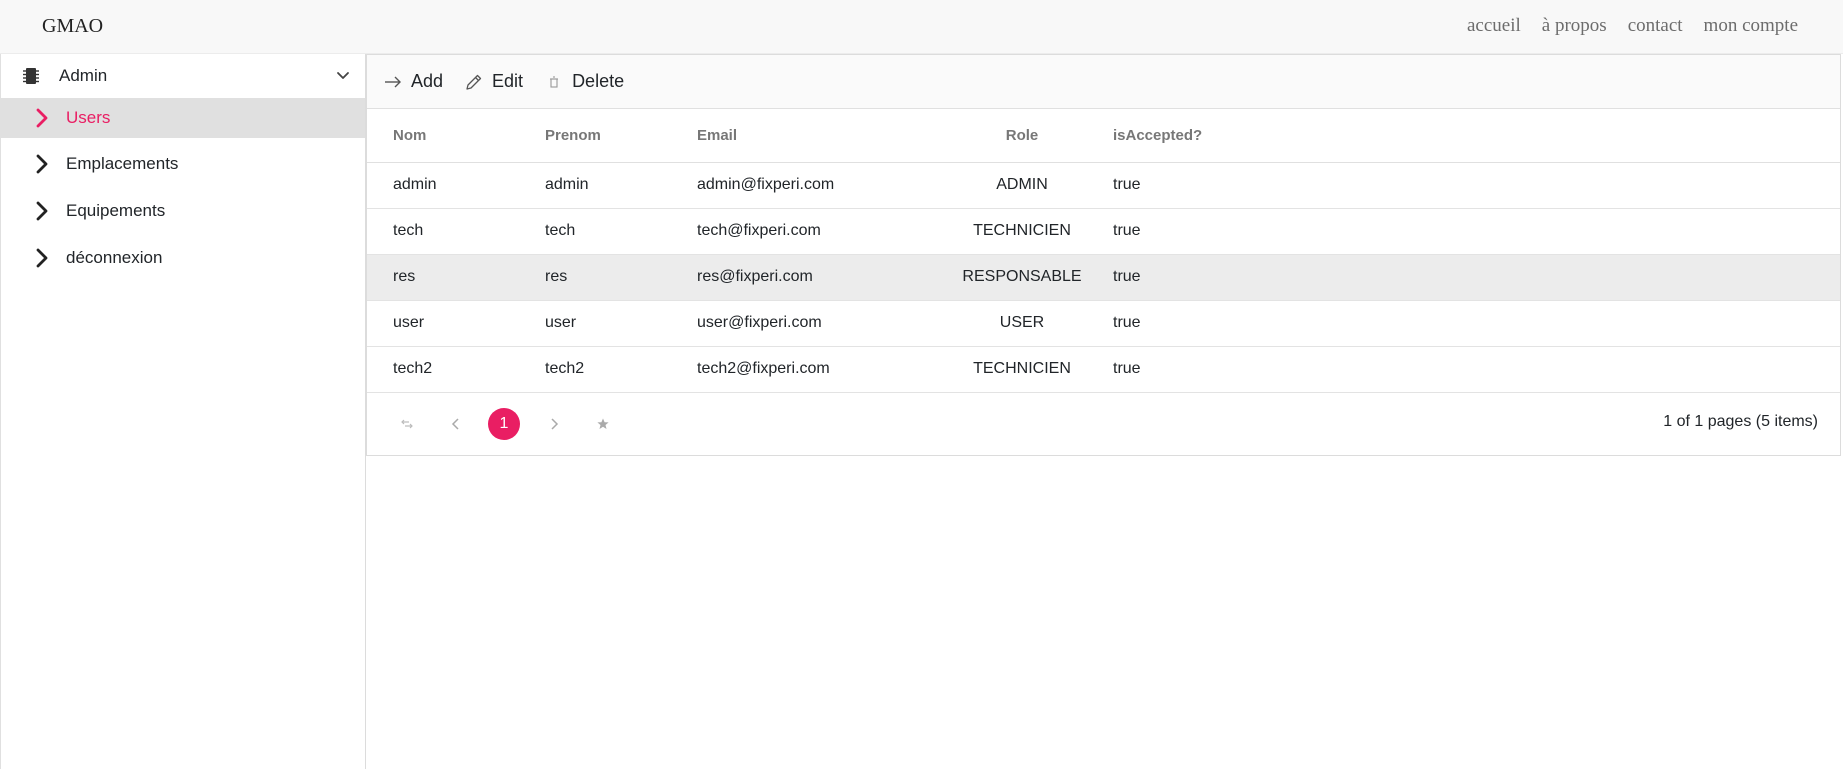  What do you see at coordinates (1103, 82) in the screenshot?
I see `grid-toolbar: Add Edit Delete` at bounding box center [1103, 82].